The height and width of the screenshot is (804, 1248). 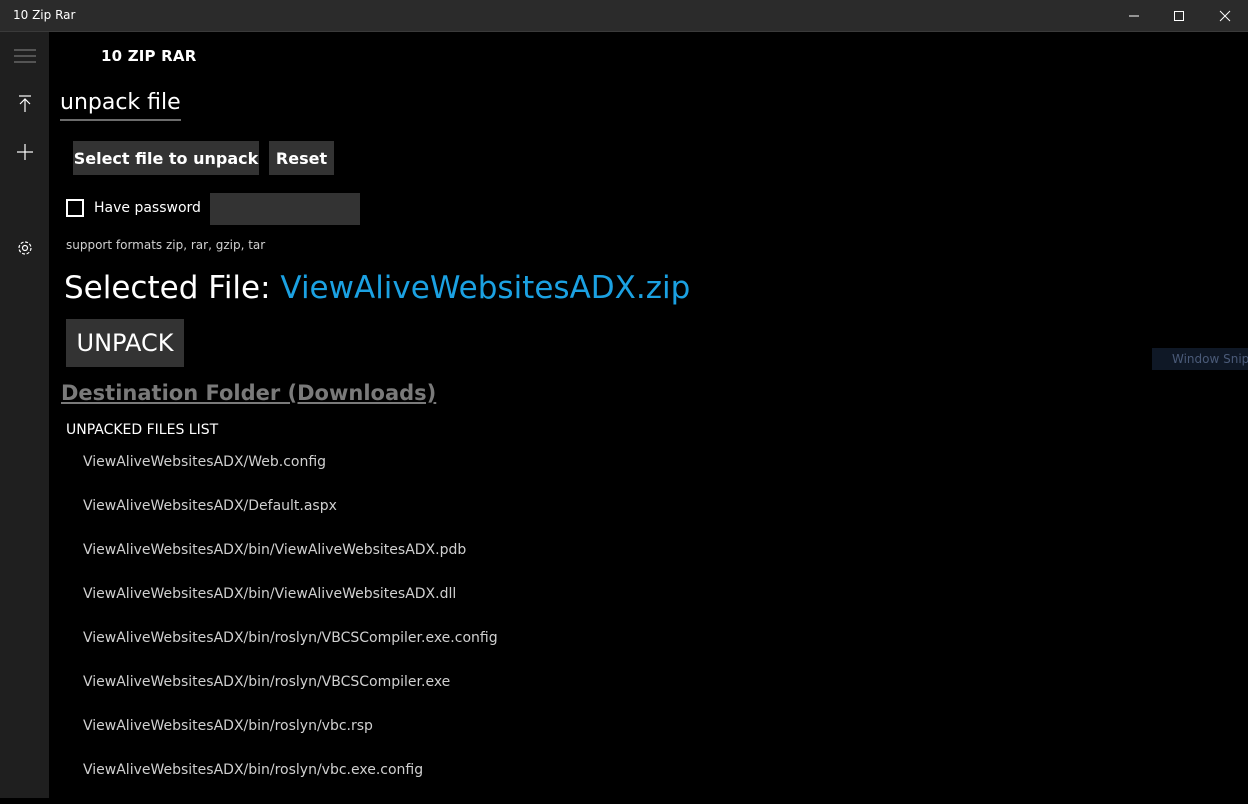 I want to click on list-item: ViewAliveWebsitesADX/bin/roslyn/vbc.rsp, so click(x=290, y=738).